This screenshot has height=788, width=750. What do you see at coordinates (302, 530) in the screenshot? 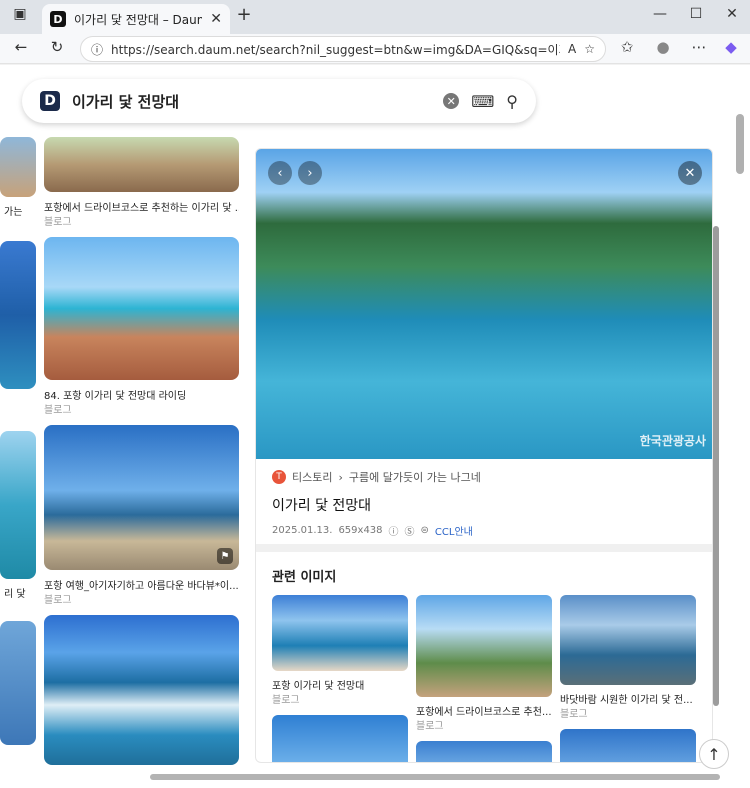
I see `image-date: 2025.01.13.` at bounding box center [302, 530].